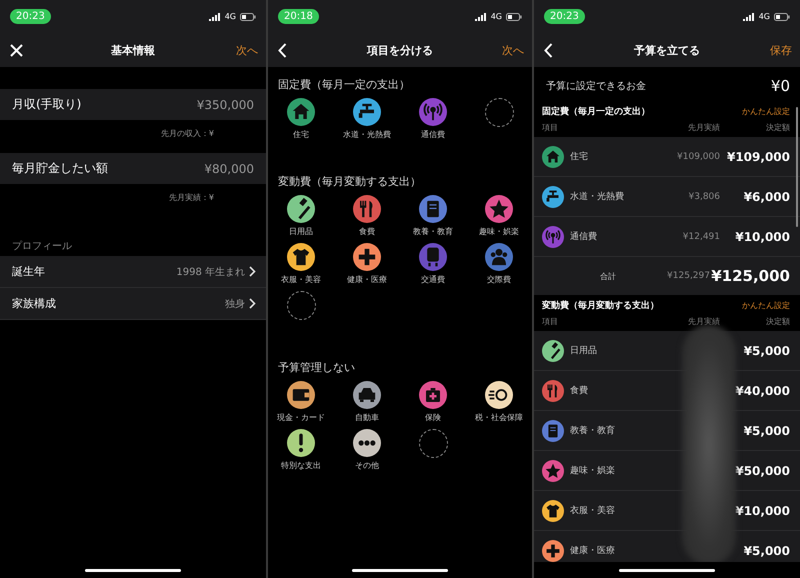 The width and height of the screenshot is (800, 578). I want to click on category-item: 自動車, so click(367, 402).